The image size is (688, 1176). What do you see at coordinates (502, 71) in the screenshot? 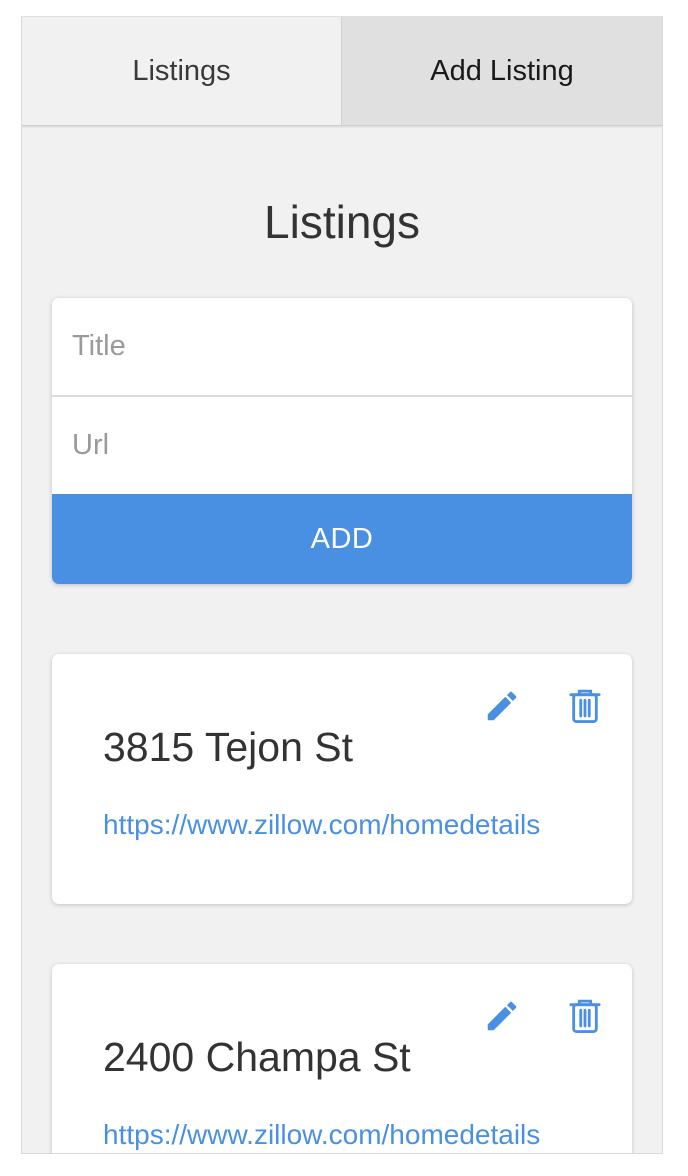
I see `tab-add-listing: Add Listing` at bounding box center [502, 71].